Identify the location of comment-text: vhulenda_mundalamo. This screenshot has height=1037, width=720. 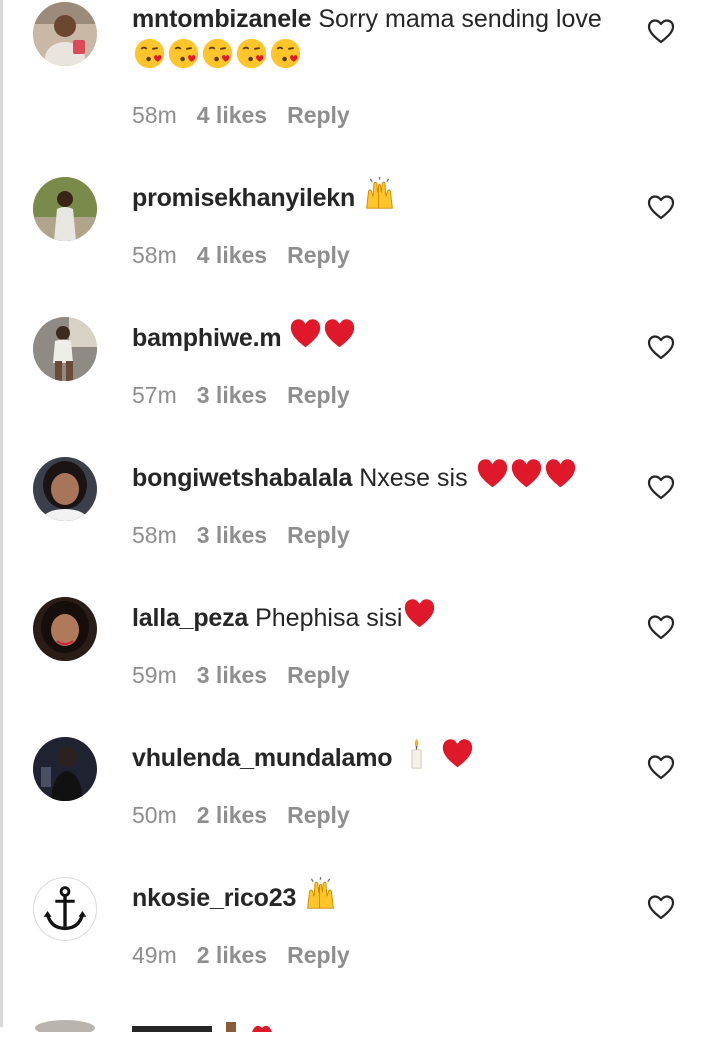
(372, 756).